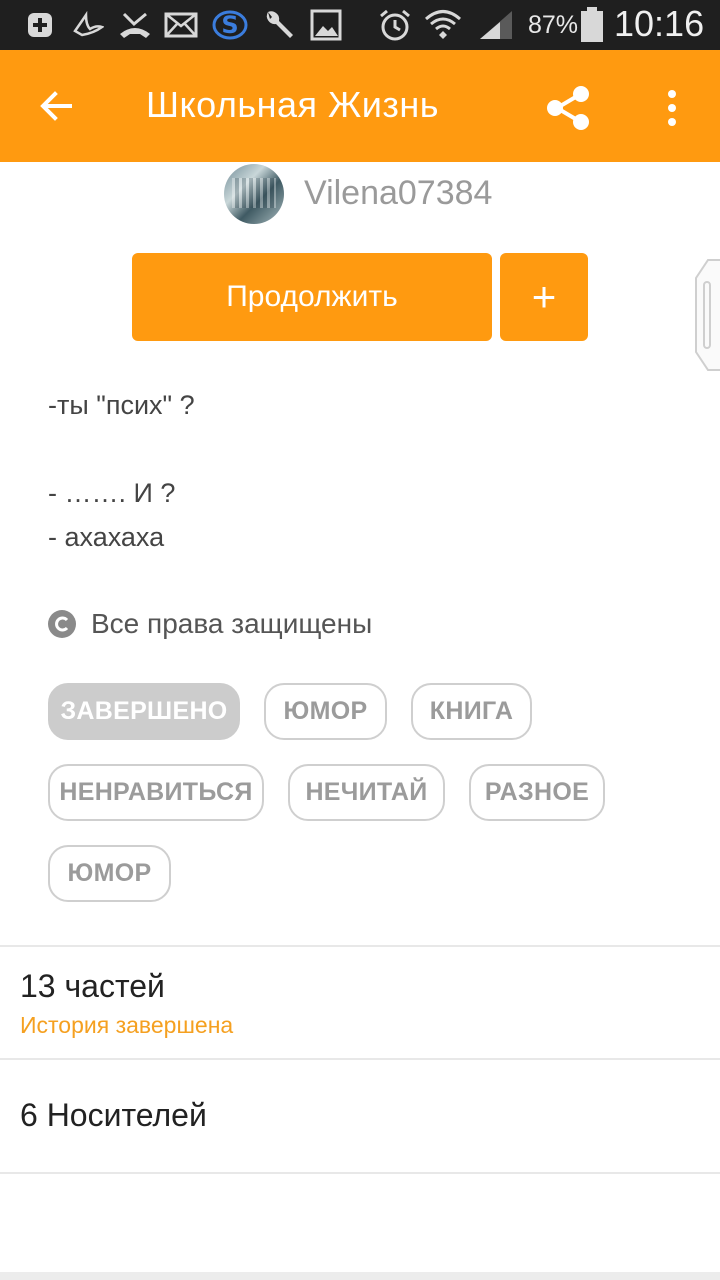 The width and height of the screenshot is (720, 1280). I want to click on author-name: Vilena07384, so click(398, 193).